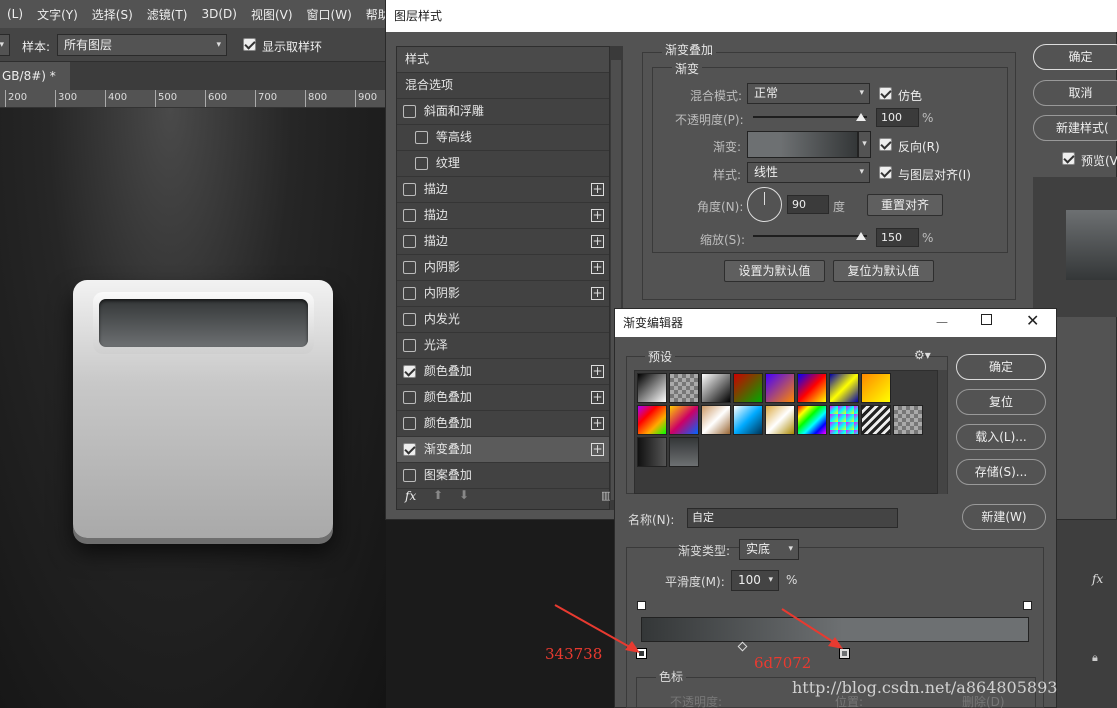  I want to click on maximize-icon, so click(986, 319).